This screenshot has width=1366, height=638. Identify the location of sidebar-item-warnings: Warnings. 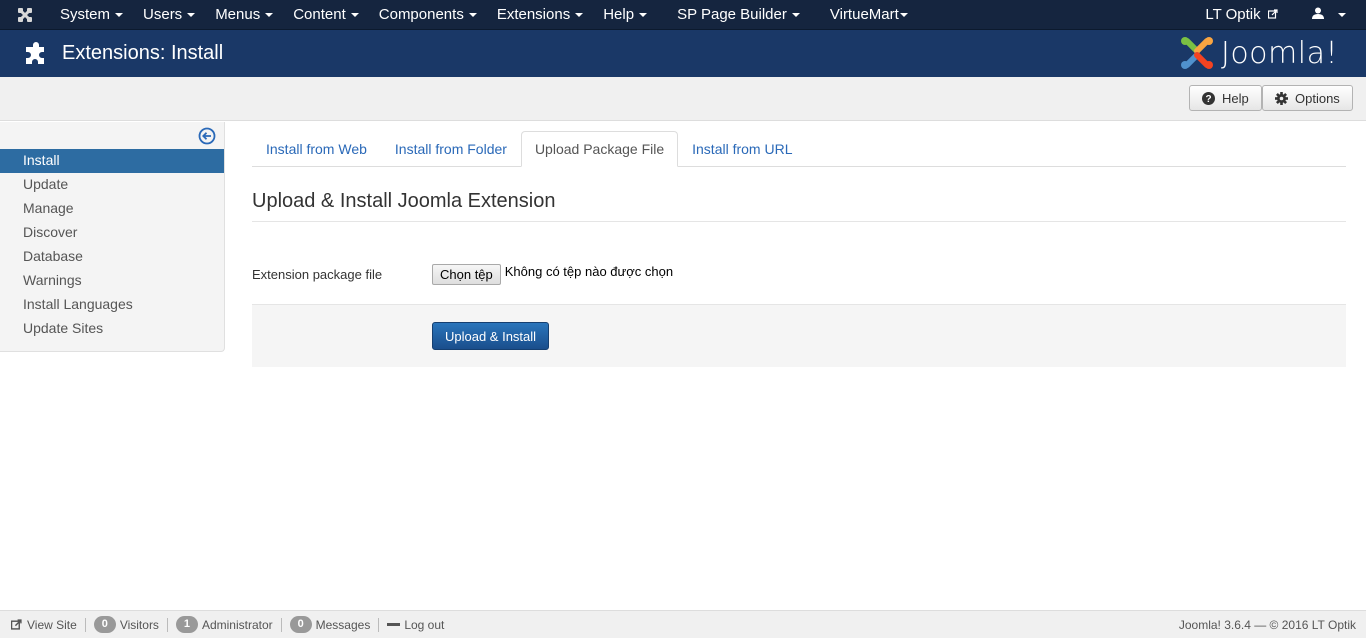
(112, 281).